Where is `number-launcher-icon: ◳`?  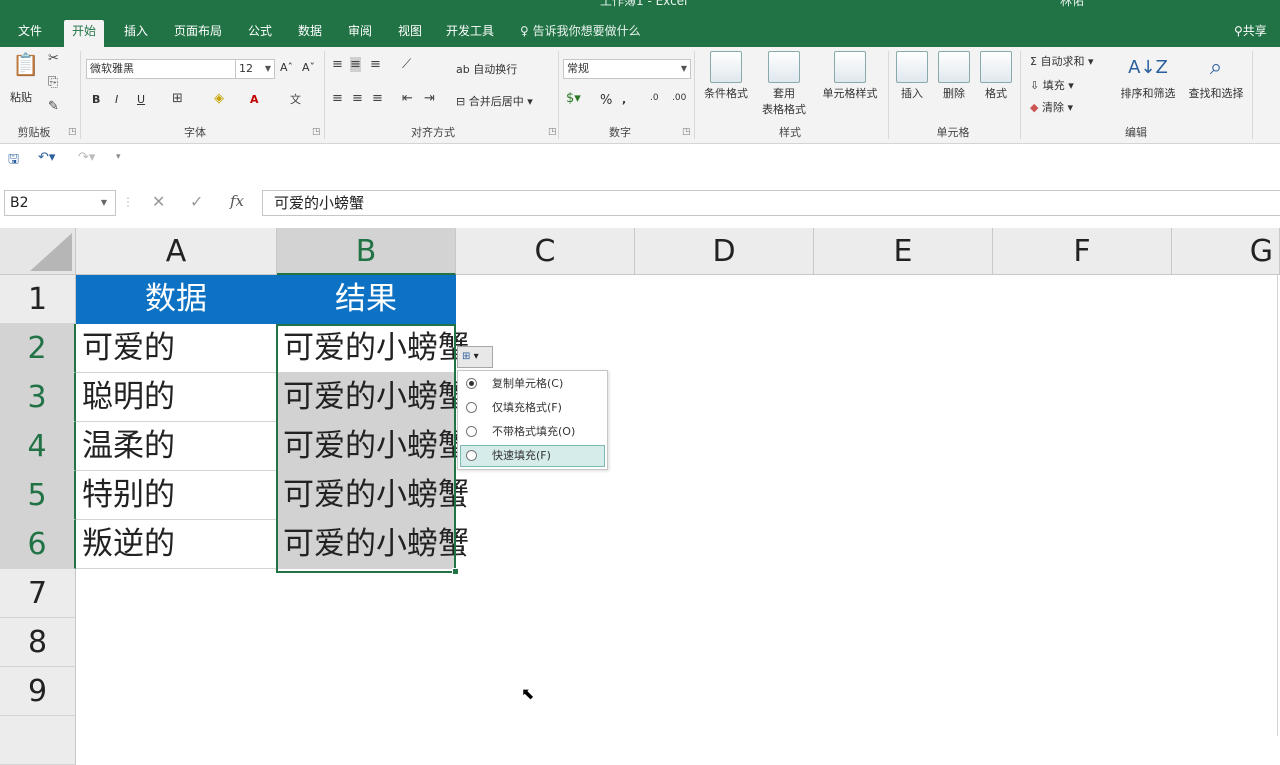 number-launcher-icon: ◳ is located at coordinates (686, 132).